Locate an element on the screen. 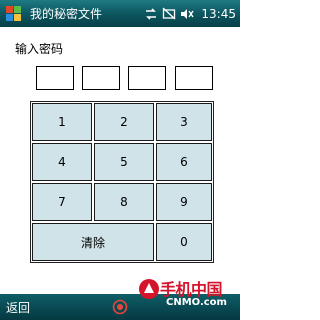 The image size is (320, 320). key-2: 2 is located at coordinates (124, 122).